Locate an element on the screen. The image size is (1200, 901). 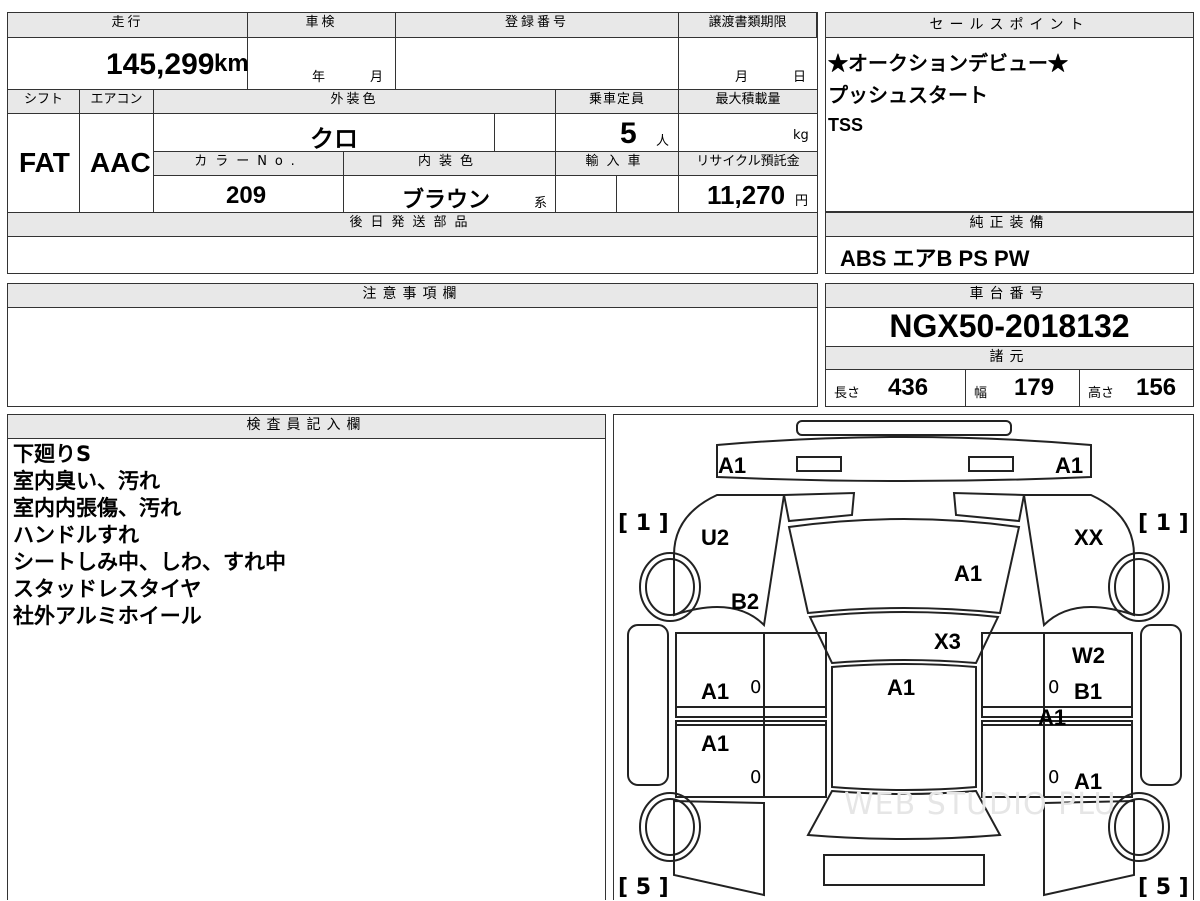
mark-door-right-front: W2 is located at coordinates (1088, 655).